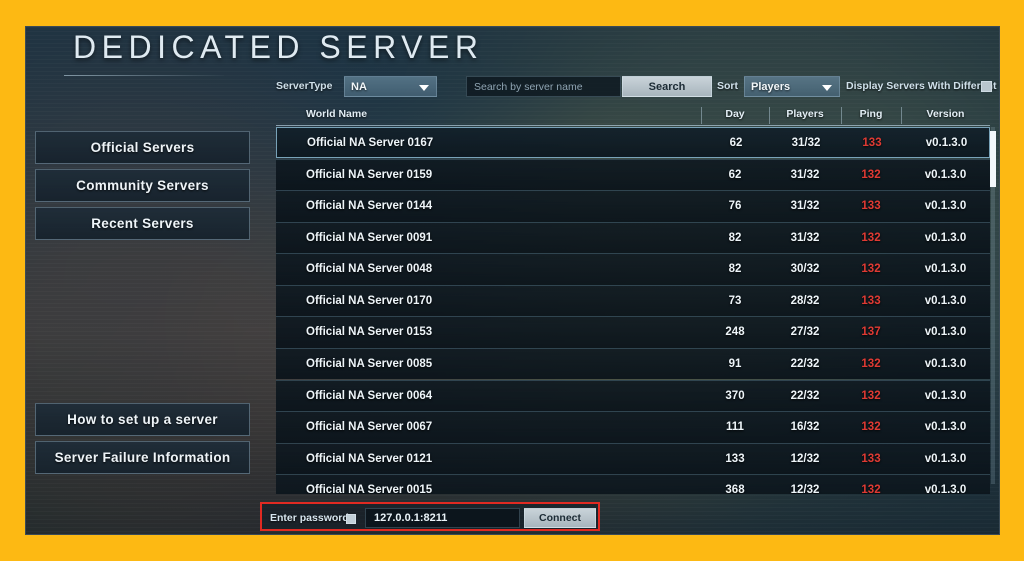 Image resolution: width=1024 pixels, height=561 pixels. Describe the element at coordinates (805, 269) in the screenshot. I see `cell-players: 30/32` at that location.